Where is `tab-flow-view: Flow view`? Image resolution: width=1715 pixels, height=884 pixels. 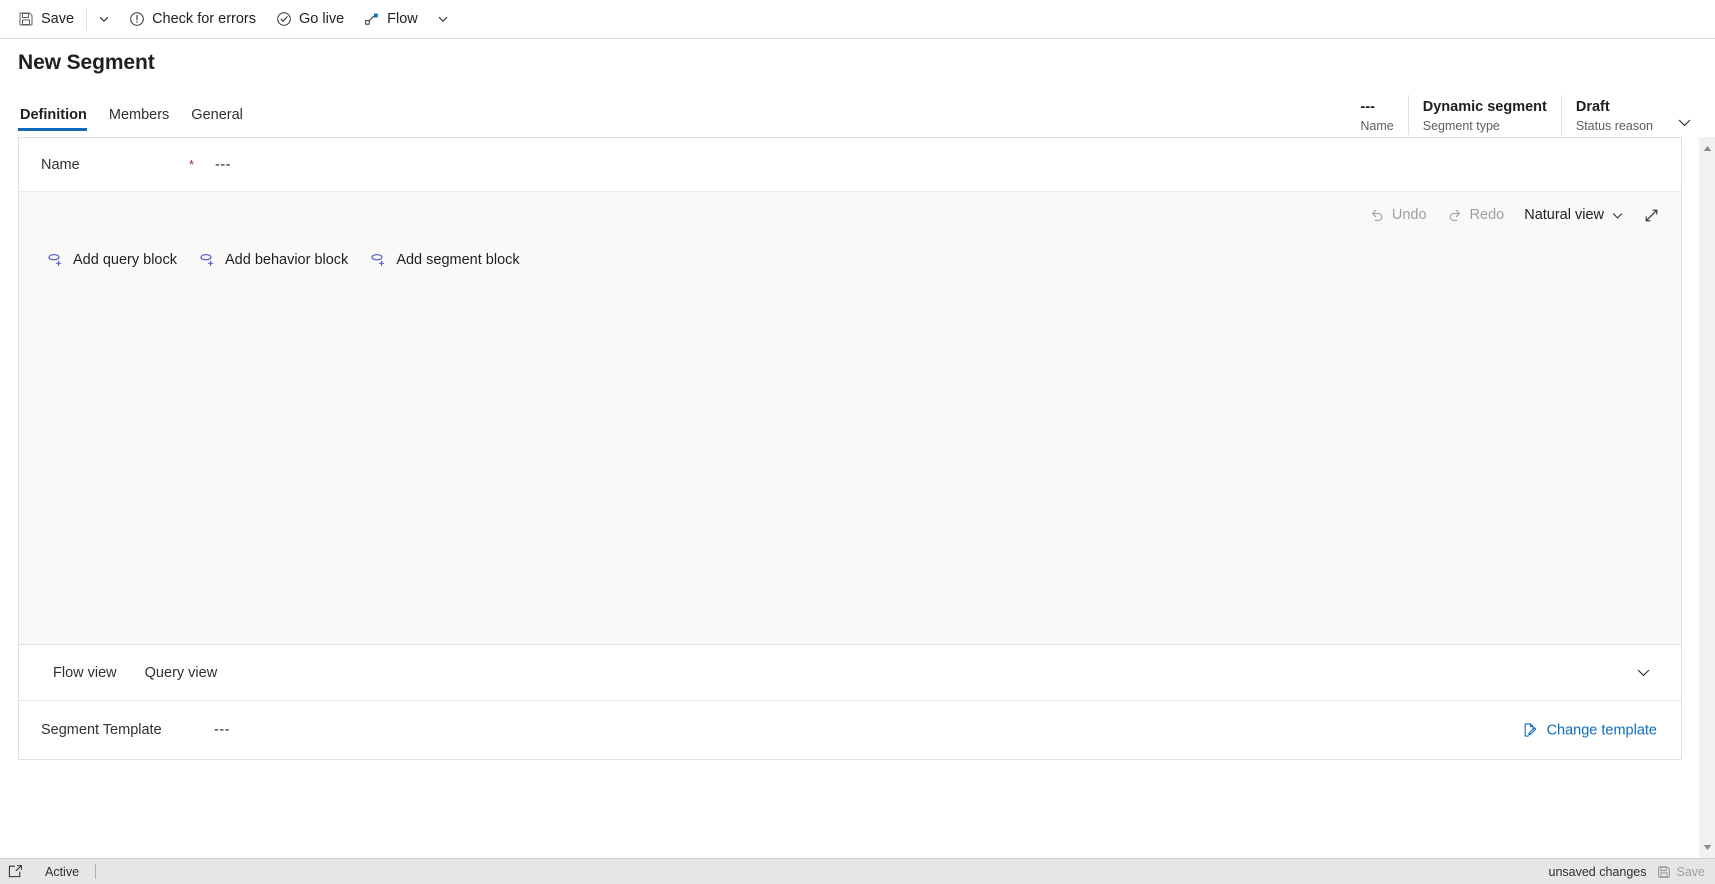 tab-flow-view: Flow view is located at coordinates (84, 673).